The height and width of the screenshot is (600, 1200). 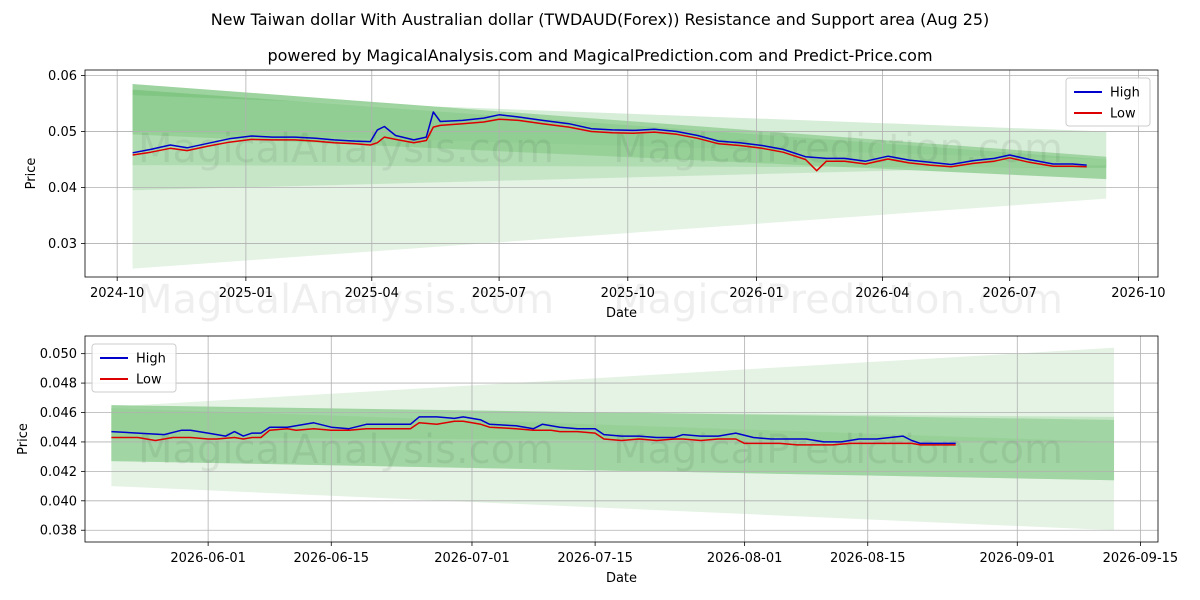 I want to click on y-tick-label: 0.040, so click(x=58, y=501).